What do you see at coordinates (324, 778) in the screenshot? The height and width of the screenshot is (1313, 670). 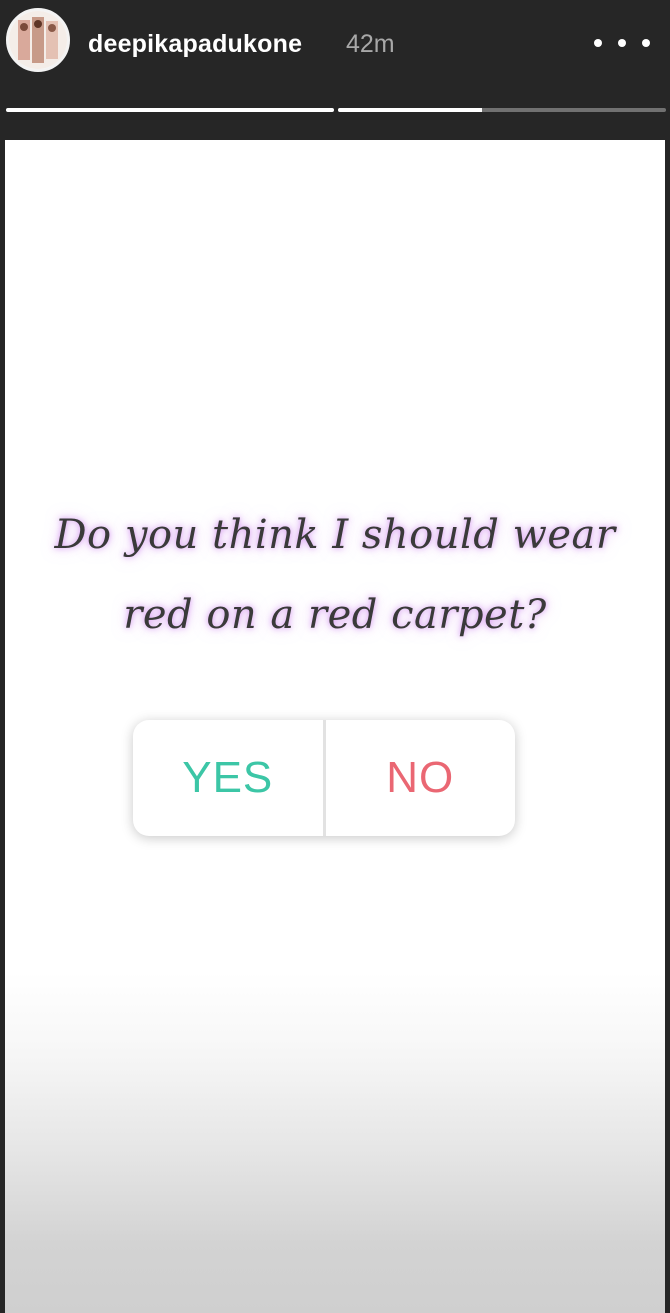 I see `poll-sticker: YES NO` at bounding box center [324, 778].